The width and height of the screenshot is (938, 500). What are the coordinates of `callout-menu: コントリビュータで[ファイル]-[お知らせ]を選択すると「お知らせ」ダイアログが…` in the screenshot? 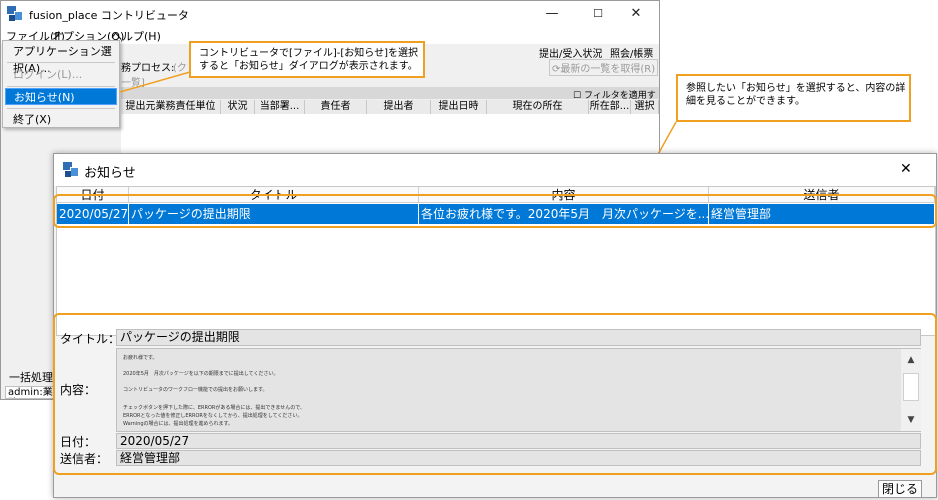 It's located at (307, 59).